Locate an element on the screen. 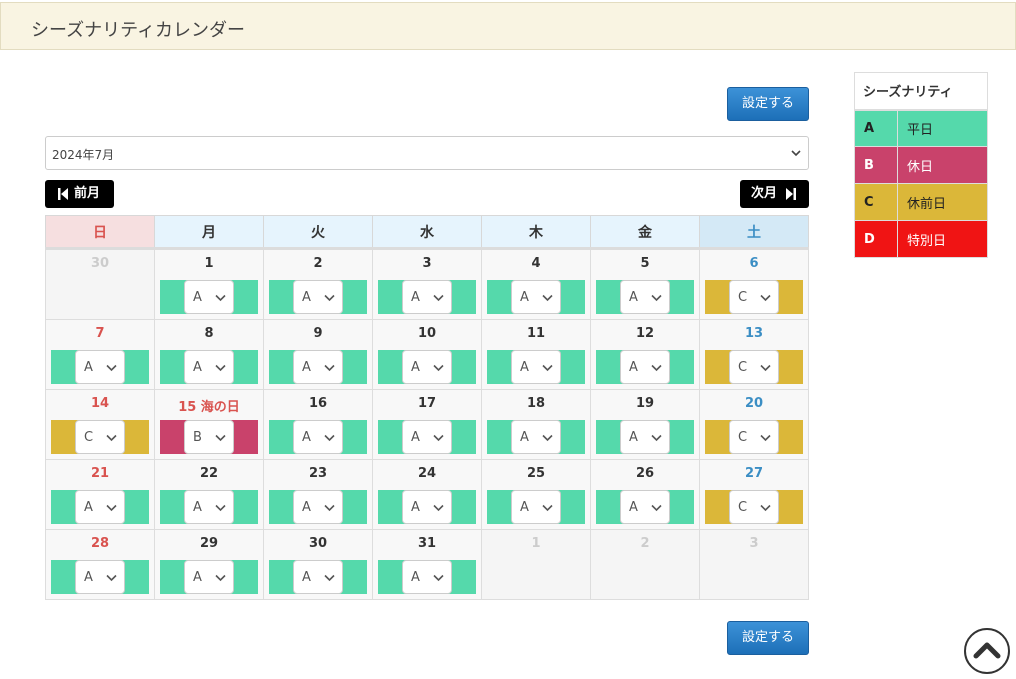  calendar-week-row: 14 C 15 海の日 B 16 A 17 A 18 A 19 A 20 C is located at coordinates (427, 424).